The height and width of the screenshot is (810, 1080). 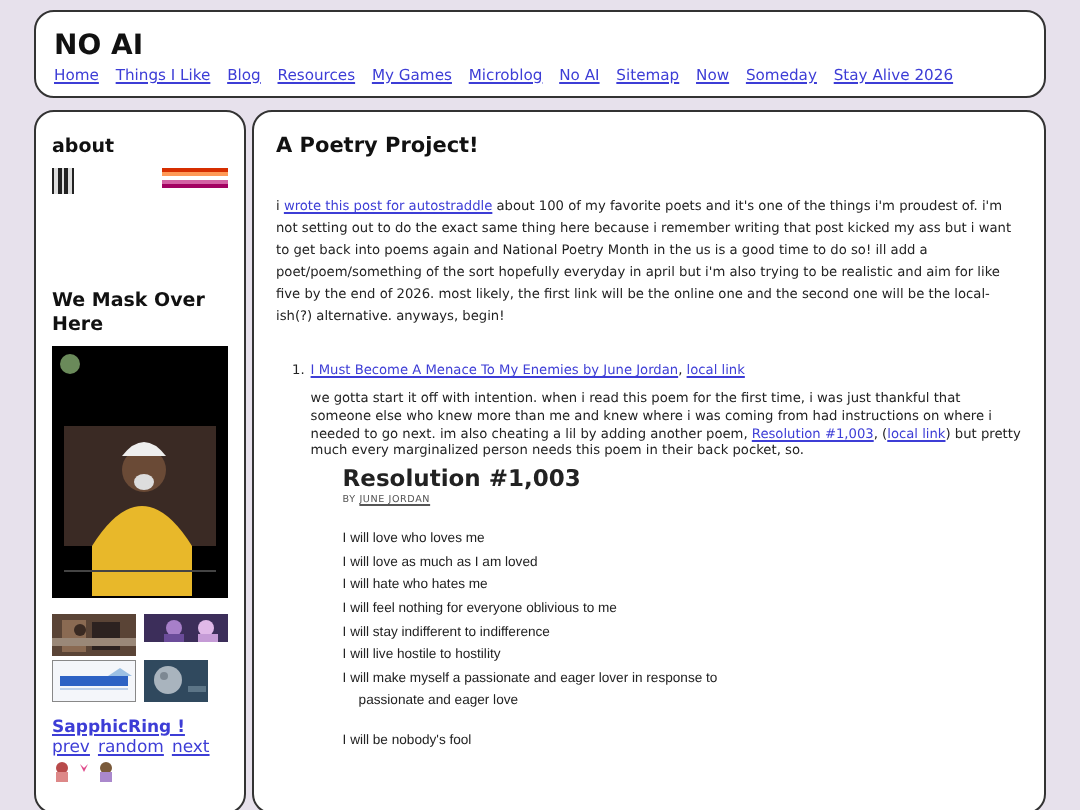 I want to click on poem-title: Resolution #1,003, so click(x=462, y=479).